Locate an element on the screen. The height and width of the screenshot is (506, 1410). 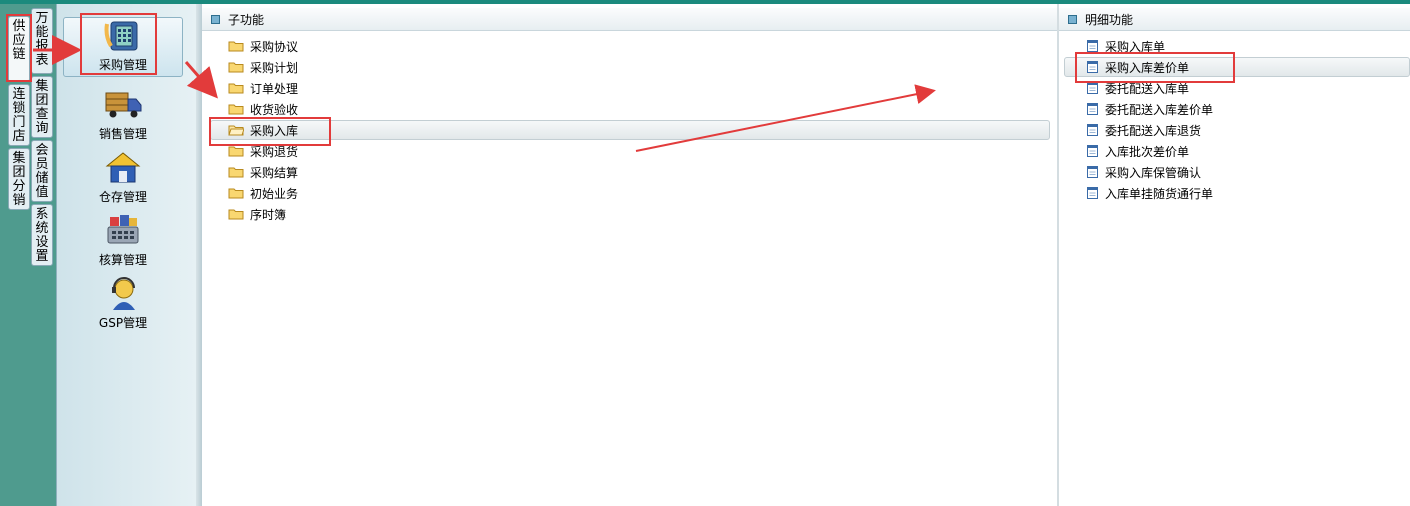
tab-label: 万能报表 is located at coordinates (42, 39).